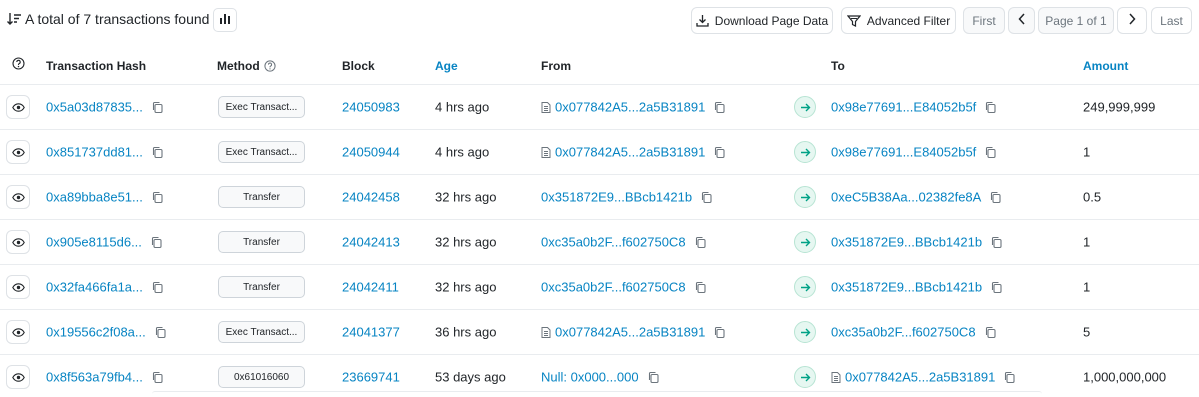 The image size is (1199, 397). Describe the element at coordinates (1119, 107) in the screenshot. I see `amount-cell: 249,999,999` at that location.